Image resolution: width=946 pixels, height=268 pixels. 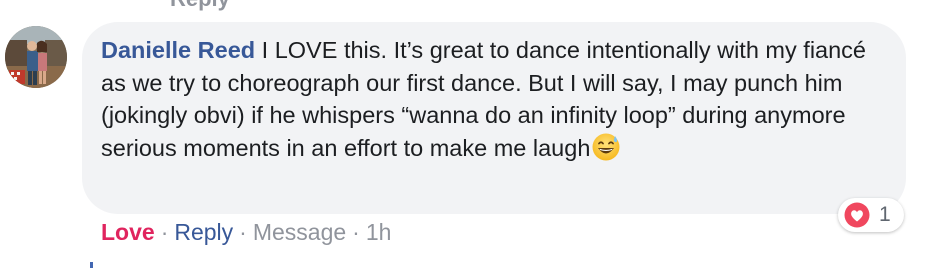 What do you see at coordinates (606, 147) in the screenshot?
I see `grinning-sweat-emoji-icon` at bounding box center [606, 147].